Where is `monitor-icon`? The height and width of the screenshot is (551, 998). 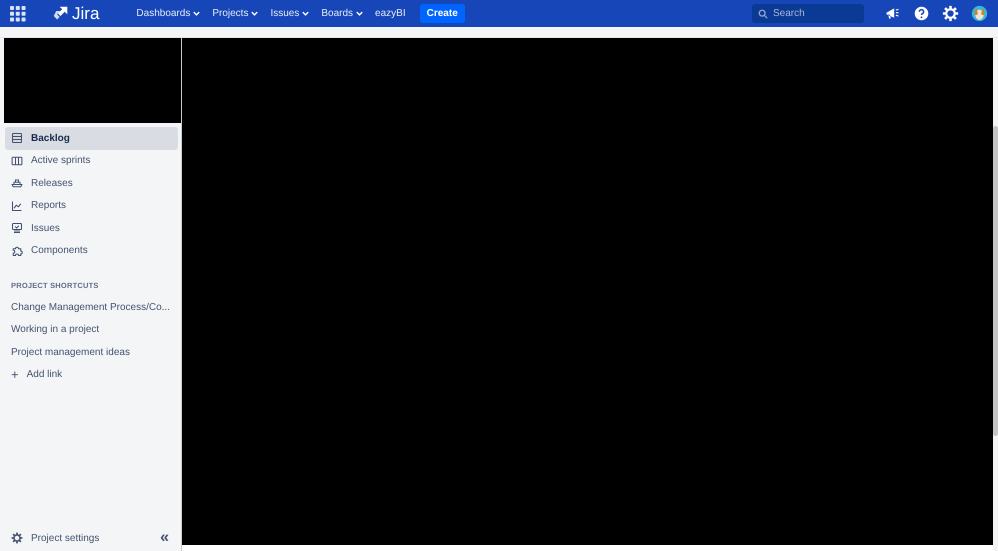
monitor-icon is located at coordinates (17, 228).